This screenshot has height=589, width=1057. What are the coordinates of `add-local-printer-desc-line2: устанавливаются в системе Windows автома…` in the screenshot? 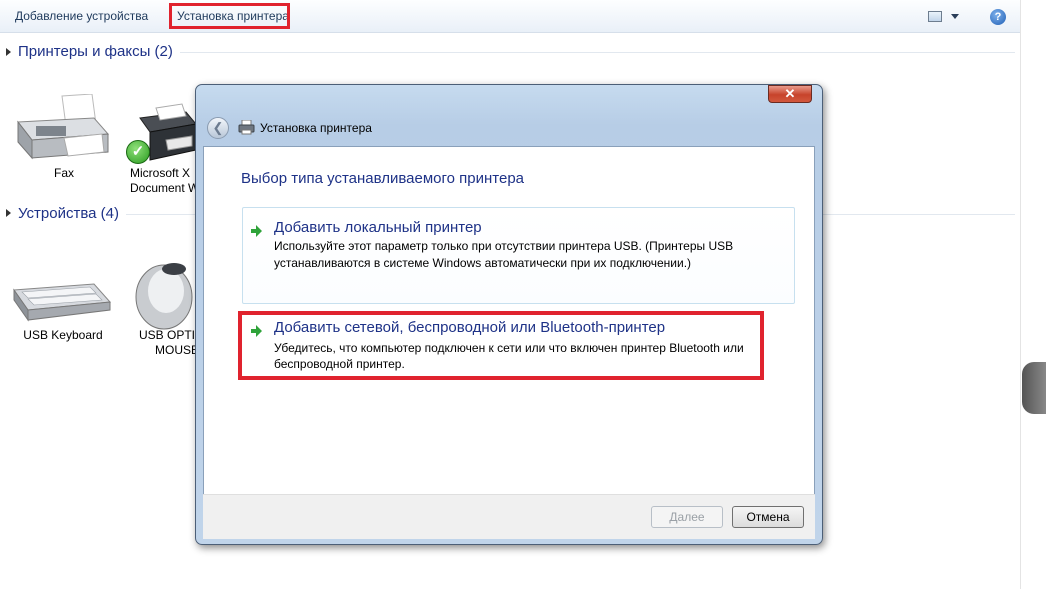 It's located at (483, 263).